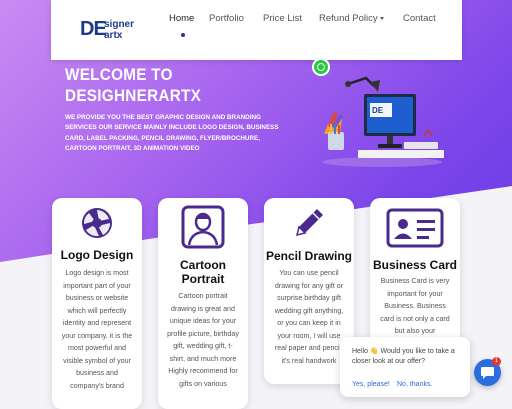  I want to click on site-logo: DE signer artx, so click(112, 30).